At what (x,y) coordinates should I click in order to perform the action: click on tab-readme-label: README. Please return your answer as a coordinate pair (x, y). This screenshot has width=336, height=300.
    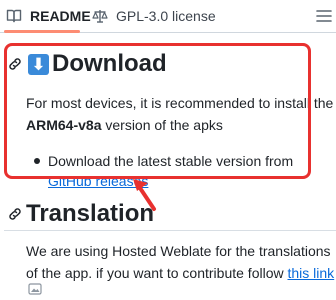
    Looking at the image, I should click on (60, 16).